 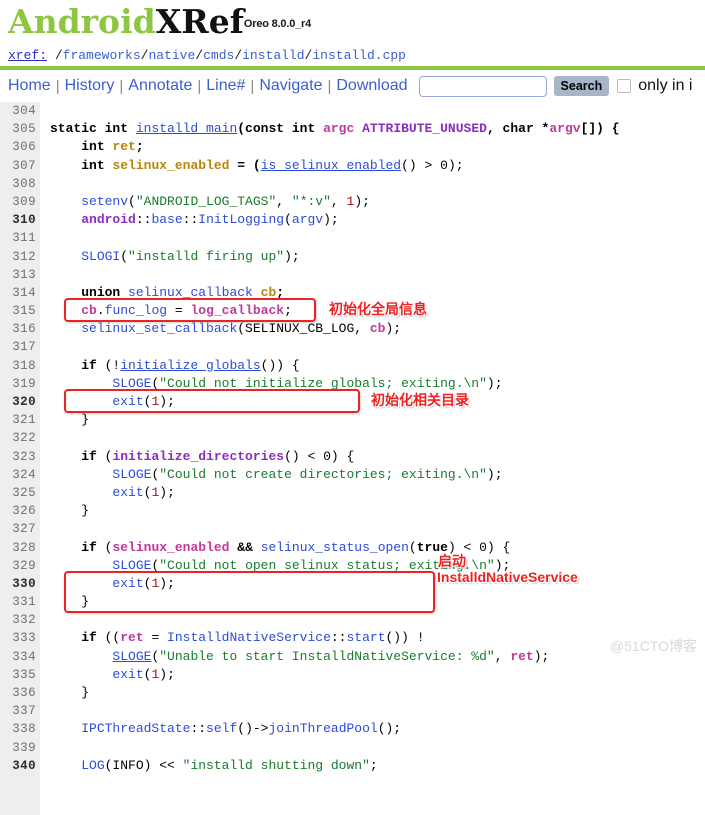 What do you see at coordinates (102, 55) in the screenshot?
I see `breadcrumb-segment-frameworks: frameworks` at bounding box center [102, 55].